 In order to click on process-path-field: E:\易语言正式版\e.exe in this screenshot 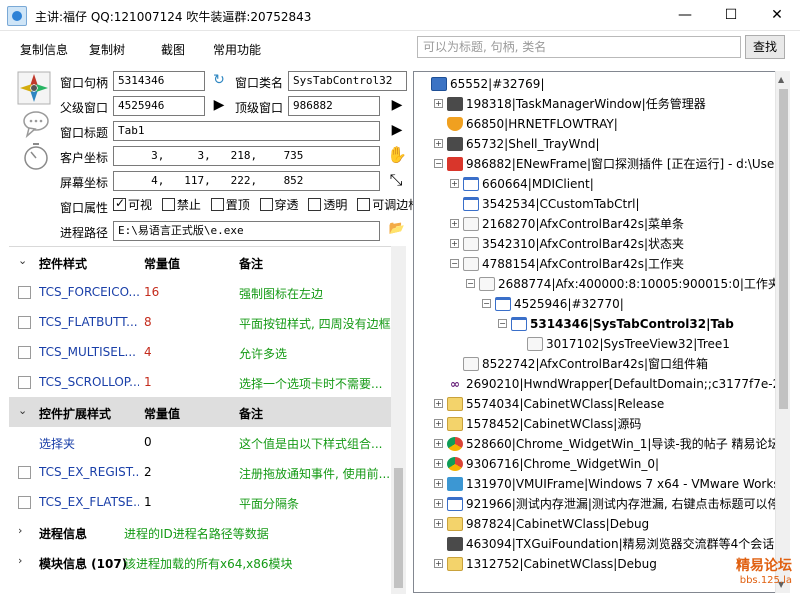, I will do `click(246, 231)`.